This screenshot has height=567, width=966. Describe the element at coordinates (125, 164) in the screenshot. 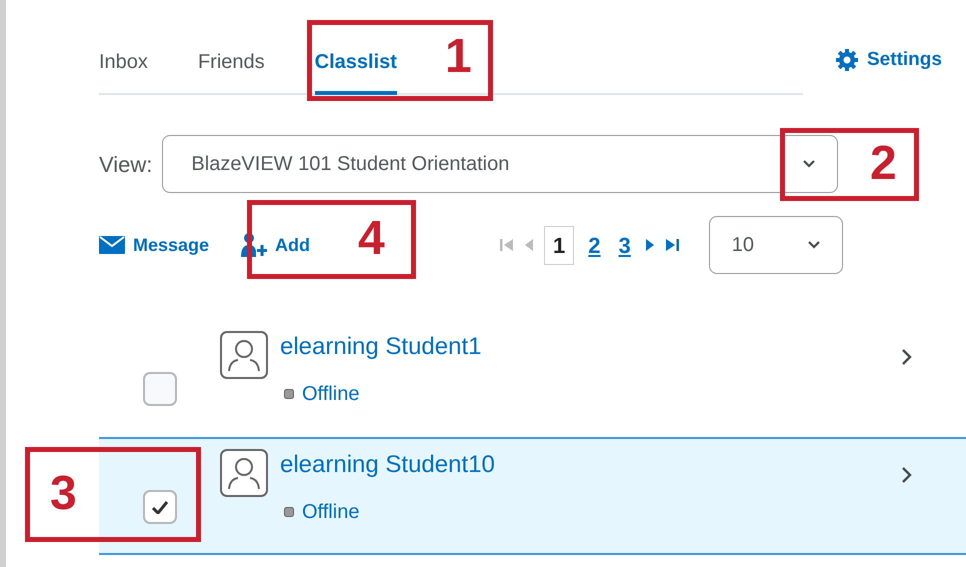

I see `view-label: View:` at that location.